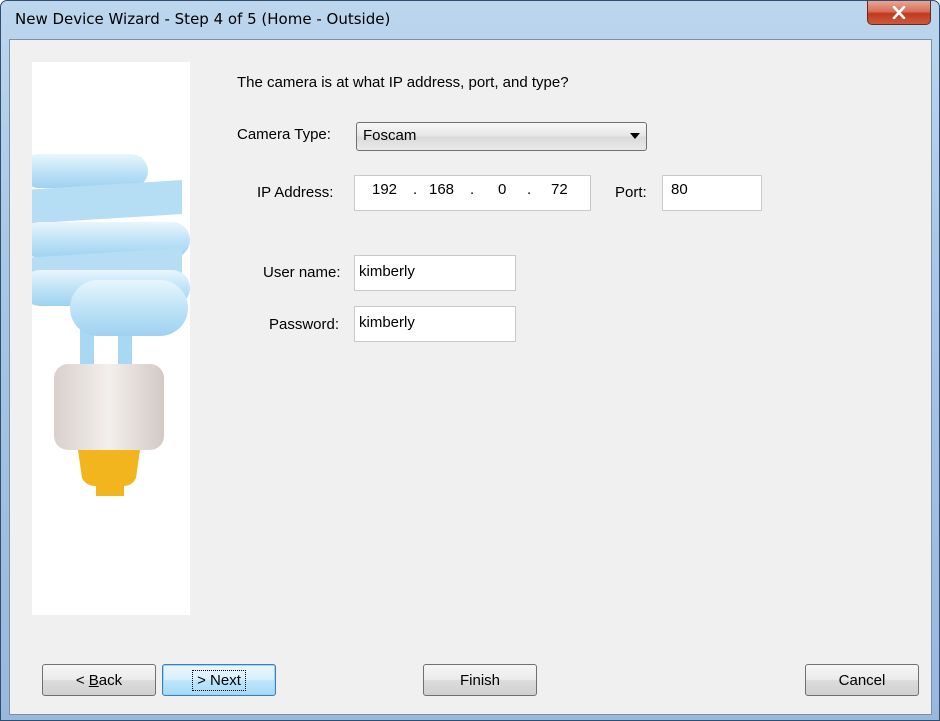  I want to click on ip-address-label: IP Address:, so click(295, 192).